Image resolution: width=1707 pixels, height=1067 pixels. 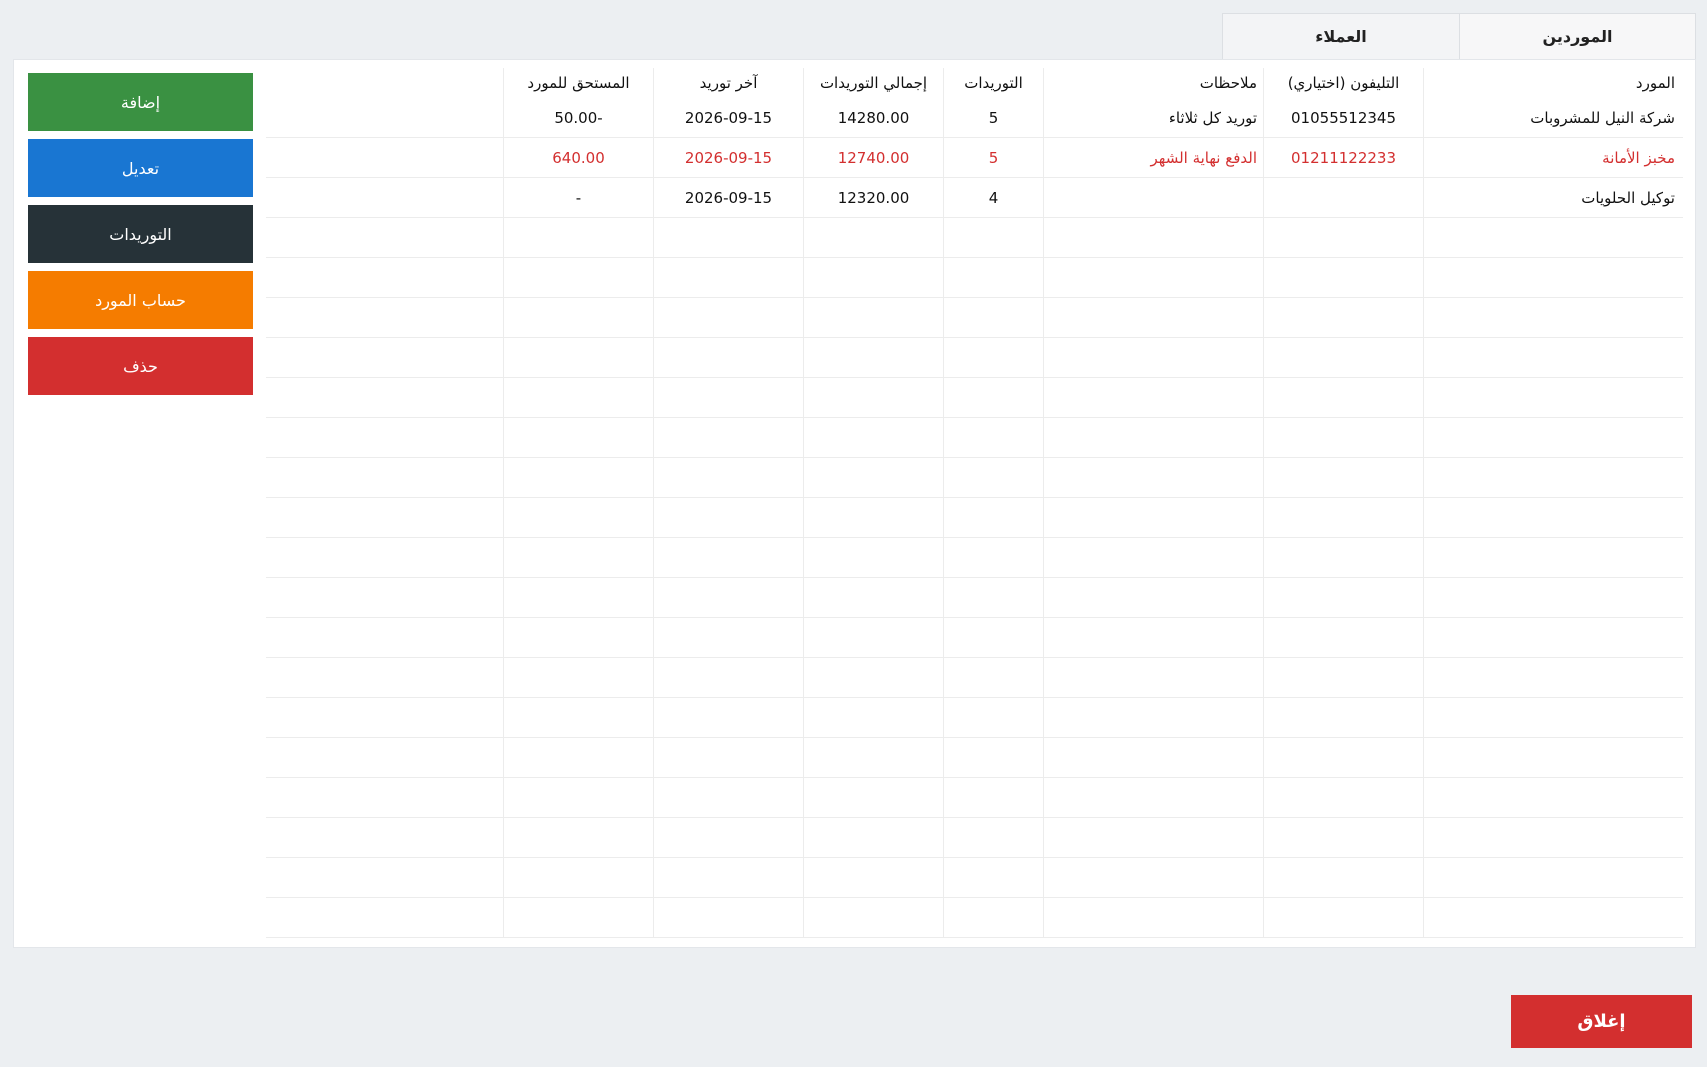 I want to click on column-header-phone: التليفون (اختياري), so click(x=1343, y=83).